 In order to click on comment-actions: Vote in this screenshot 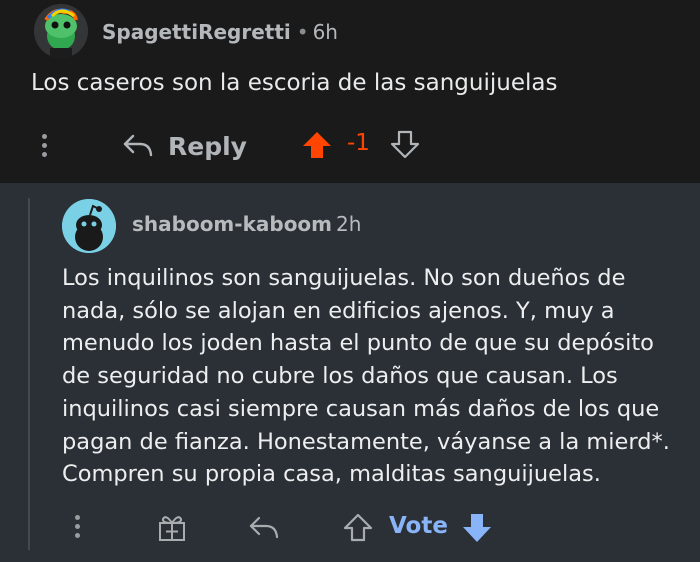, I will do `click(350, 527)`.